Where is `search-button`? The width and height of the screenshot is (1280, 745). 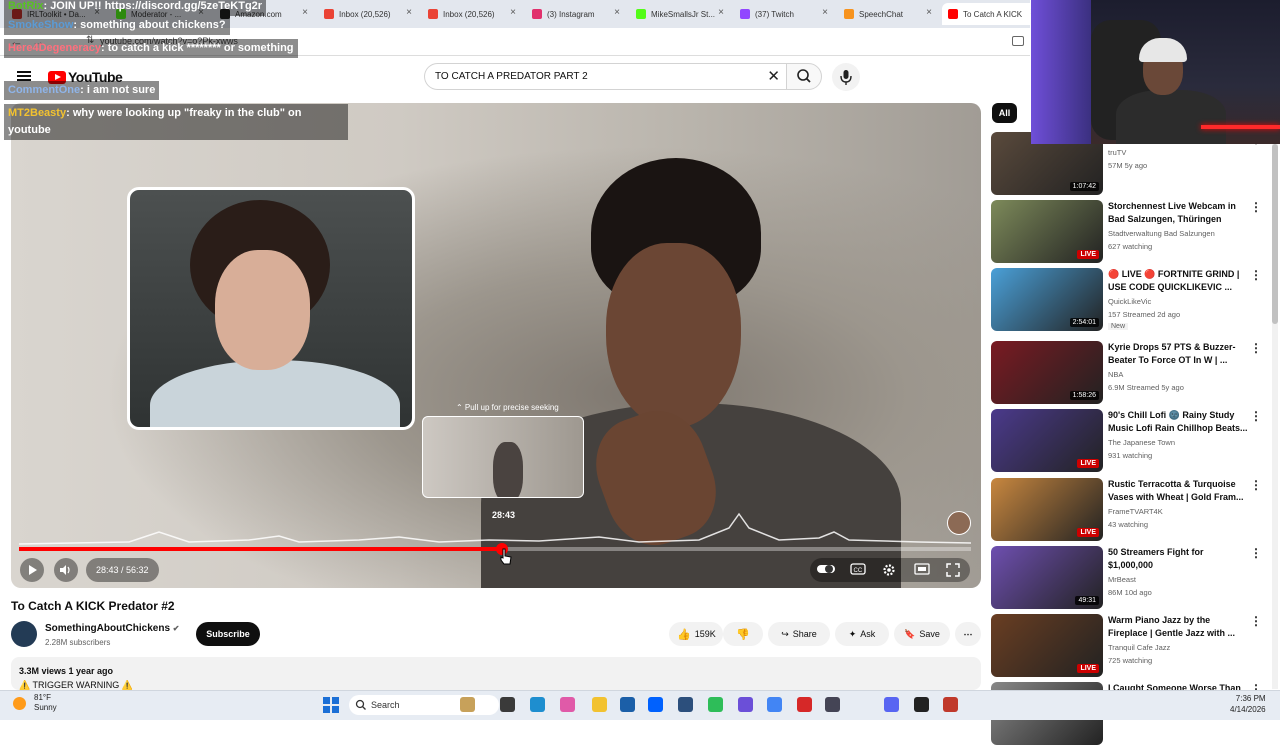
search-button is located at coordinates (804, 76).